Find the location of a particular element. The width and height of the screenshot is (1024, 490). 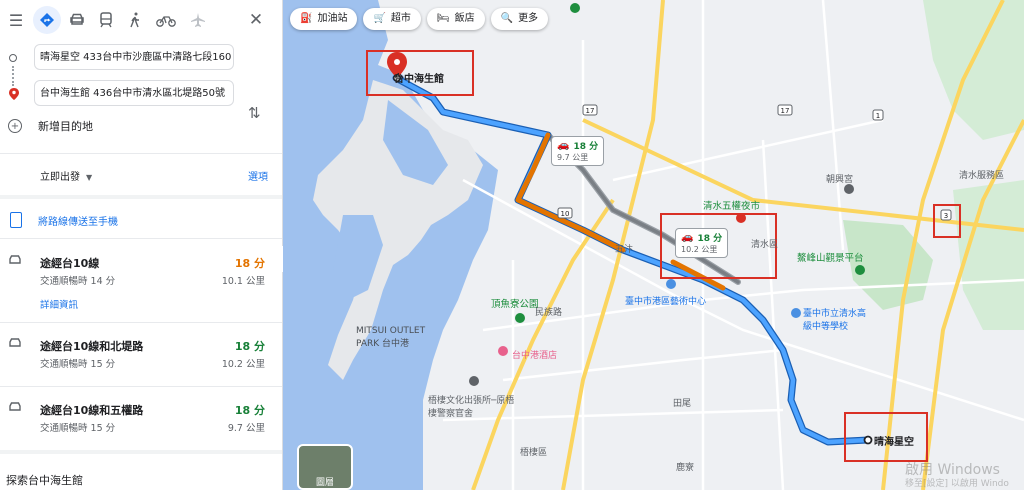

windows-watermark-sub: 移至[設定] 以啟用 Windo is located at coordinates (957, 484).